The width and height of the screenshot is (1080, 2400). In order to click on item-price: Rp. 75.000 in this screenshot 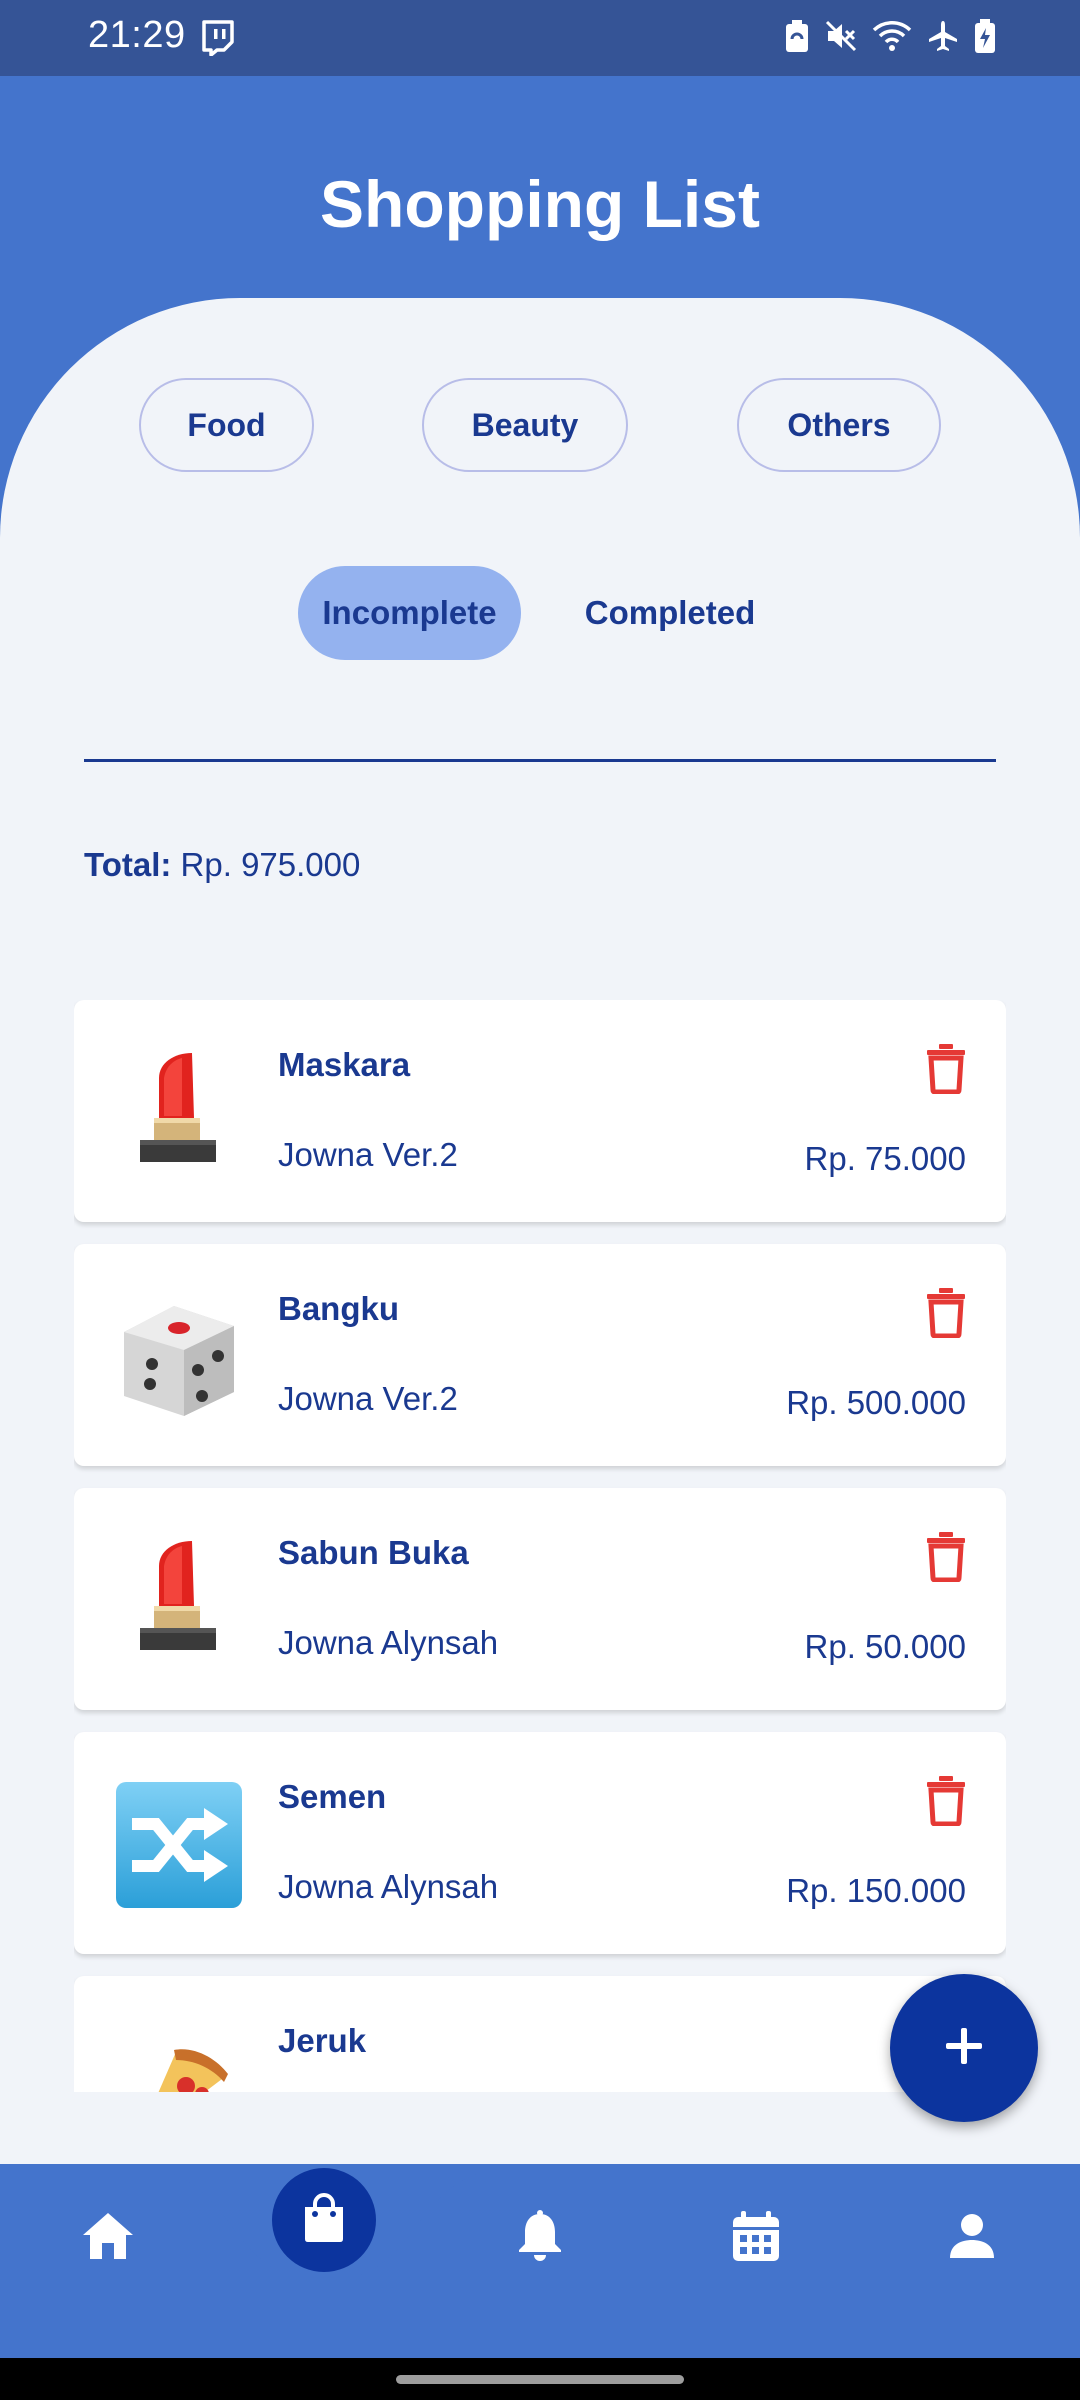, I will do `click(885, 1158)`.